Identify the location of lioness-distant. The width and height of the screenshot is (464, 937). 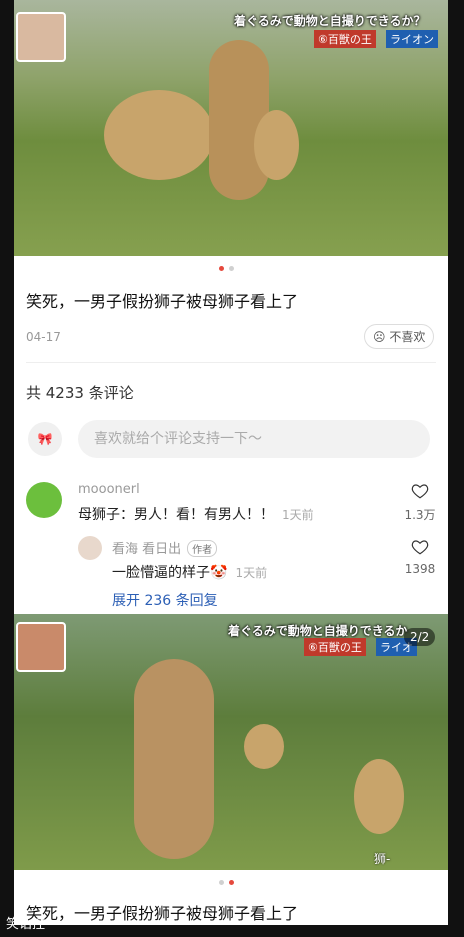
(264, 746).